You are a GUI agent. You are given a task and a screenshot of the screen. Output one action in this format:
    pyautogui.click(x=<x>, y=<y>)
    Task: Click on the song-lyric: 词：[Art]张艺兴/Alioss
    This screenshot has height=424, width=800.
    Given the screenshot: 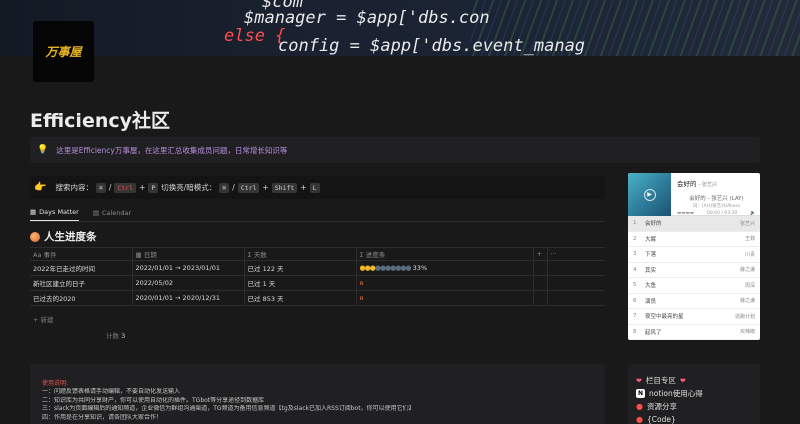 What is the action you would take?
    pyautogui.click(x=716, y=206)
    